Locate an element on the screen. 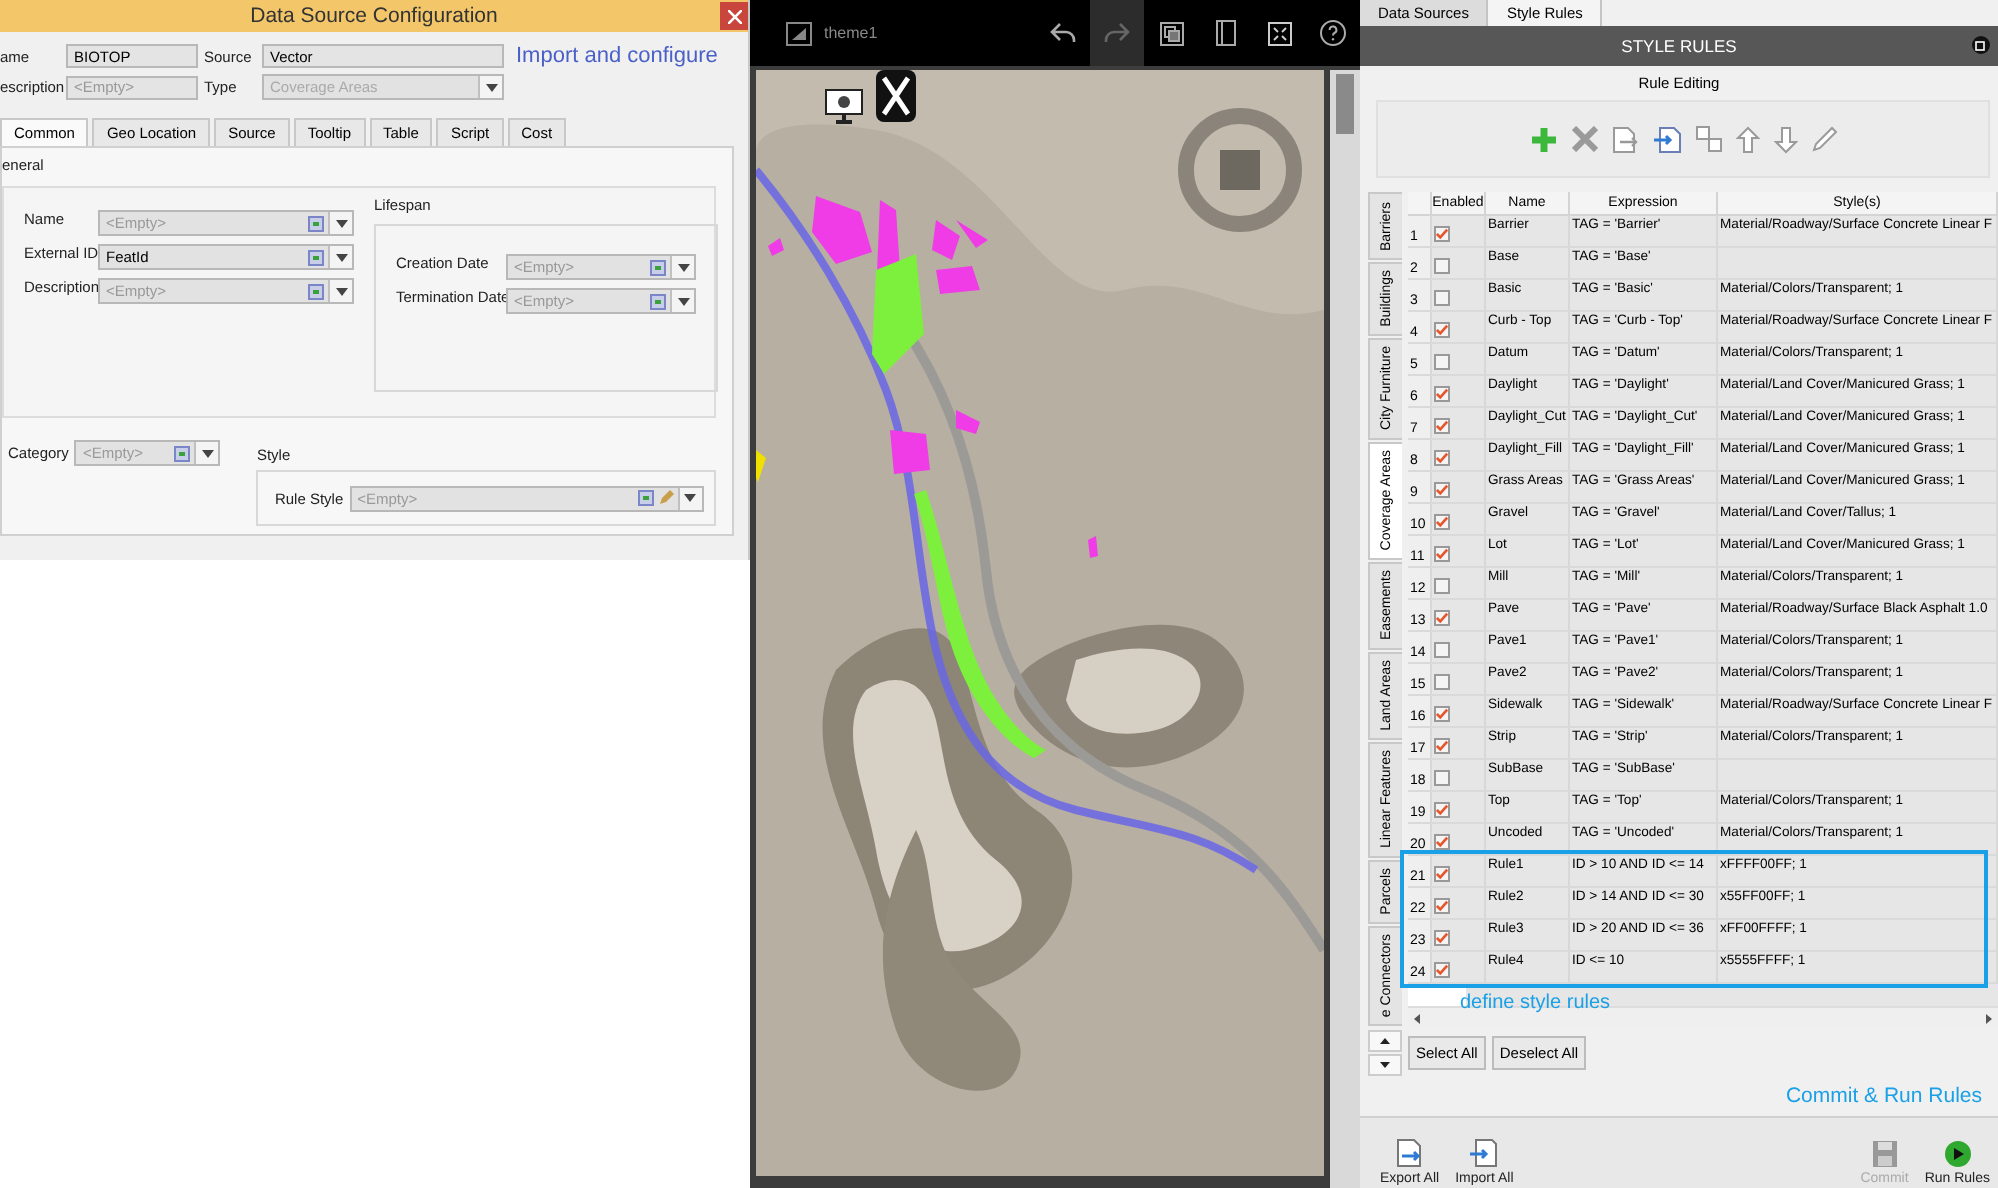 This screenshot has width=1998, height=1188. corner-cell is located at coordinates (1420, 204).